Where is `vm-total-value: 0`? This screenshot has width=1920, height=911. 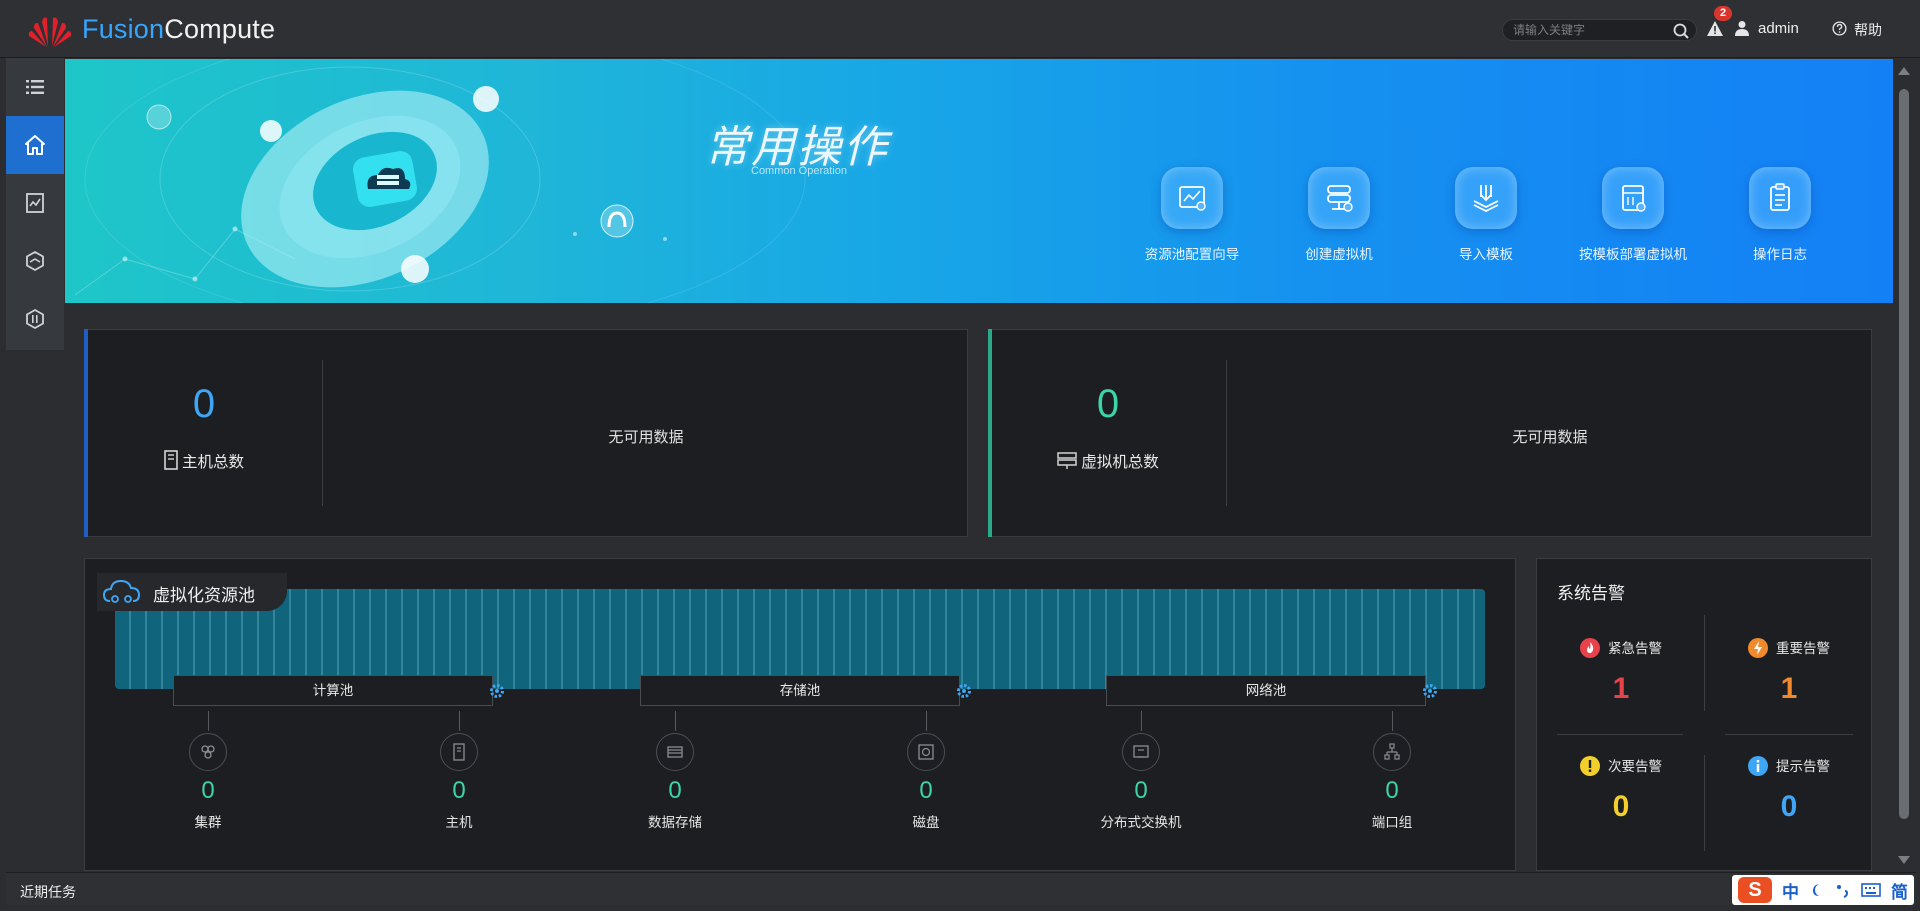
vm-total-value: 0 is located at coordinates (1108, 404).